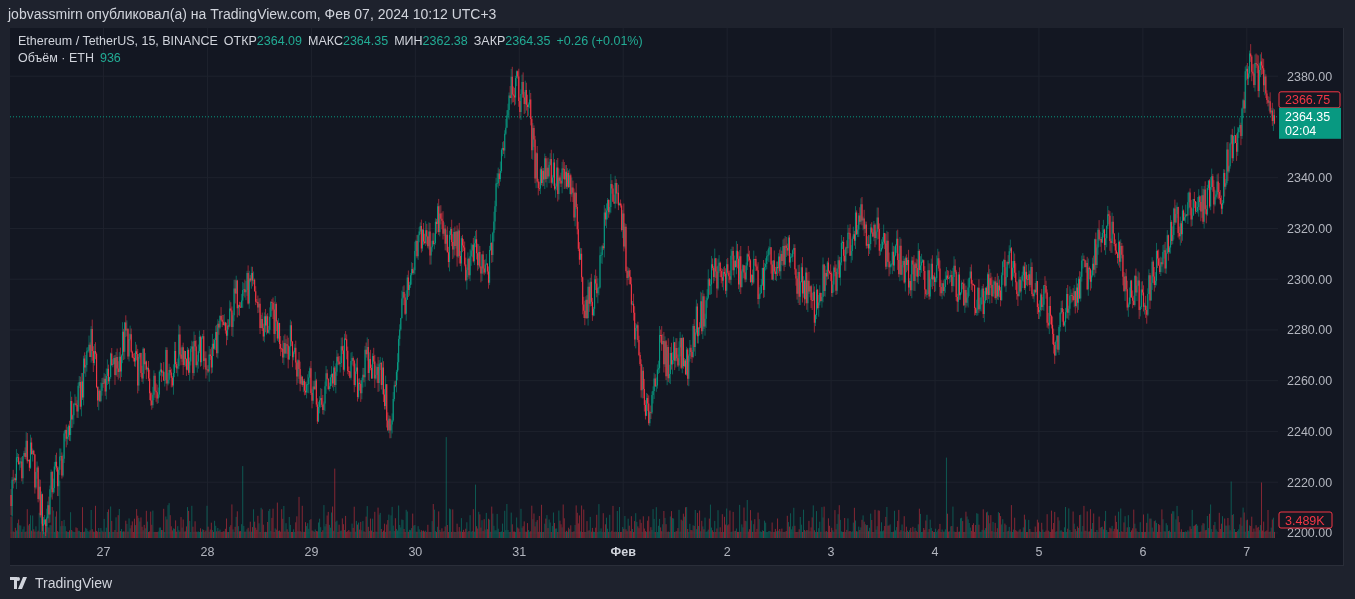  I want to click on date-label: 30, so click(415, 552).